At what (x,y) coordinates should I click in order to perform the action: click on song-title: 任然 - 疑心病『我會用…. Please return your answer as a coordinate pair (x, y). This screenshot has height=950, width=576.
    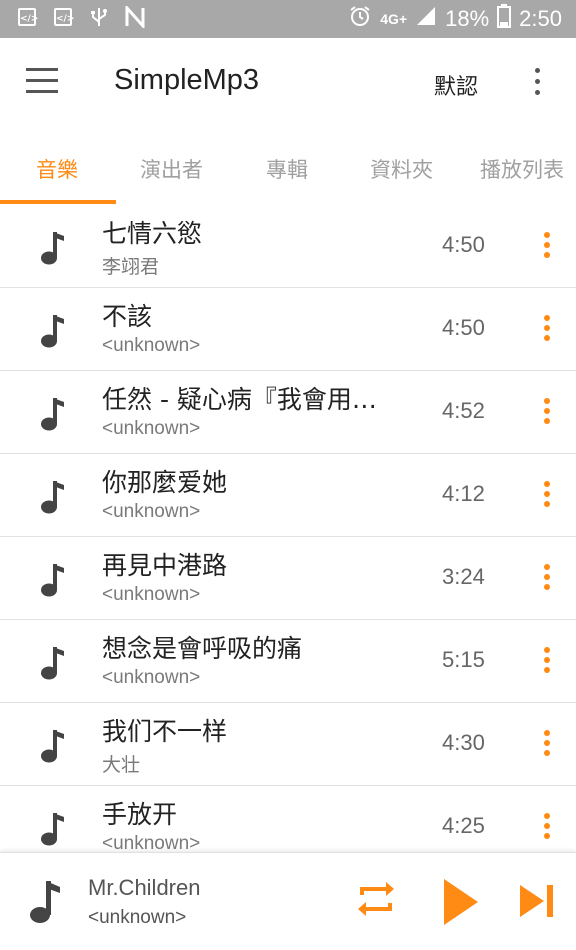
    Looking at the image, I should click on (239, 399).